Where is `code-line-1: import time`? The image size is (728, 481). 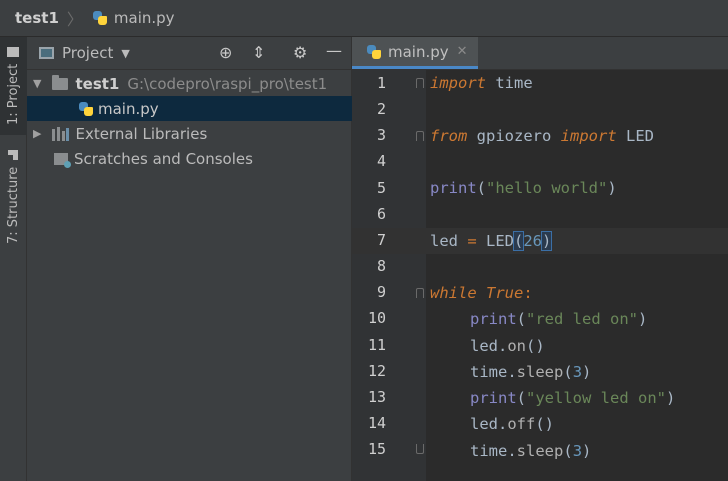 code-line-1: import time is located at coordinates (481, 83).